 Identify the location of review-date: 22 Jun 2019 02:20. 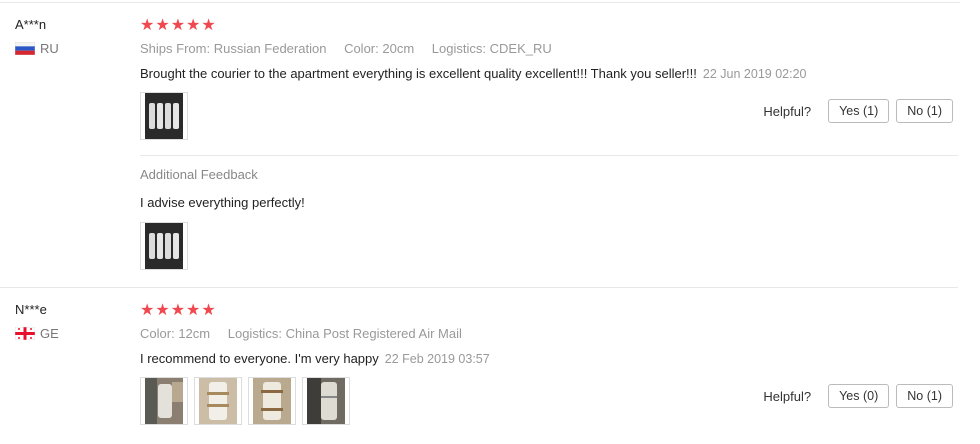
(754, 74).